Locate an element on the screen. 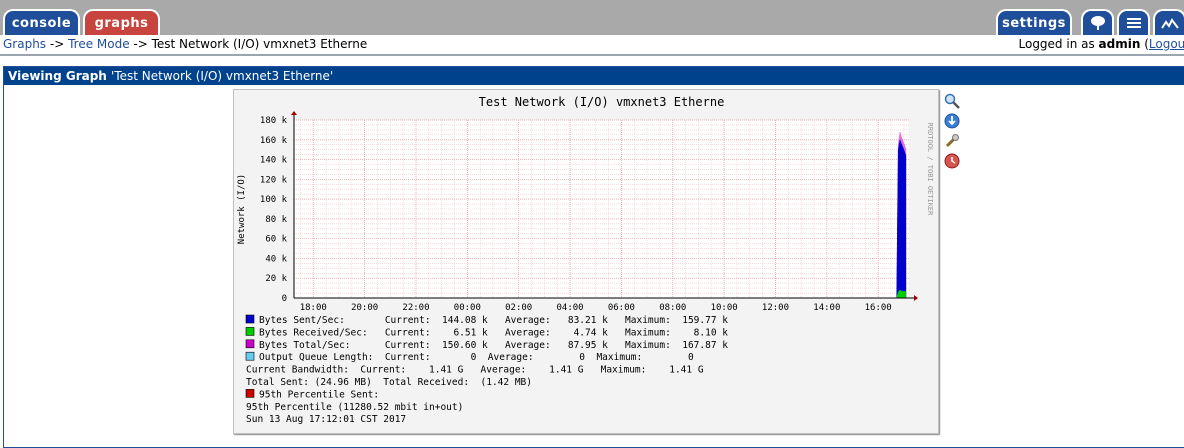 The height and width of the screenshot is (448, 1184). preview-icon is located at coordinates (1170, 23).